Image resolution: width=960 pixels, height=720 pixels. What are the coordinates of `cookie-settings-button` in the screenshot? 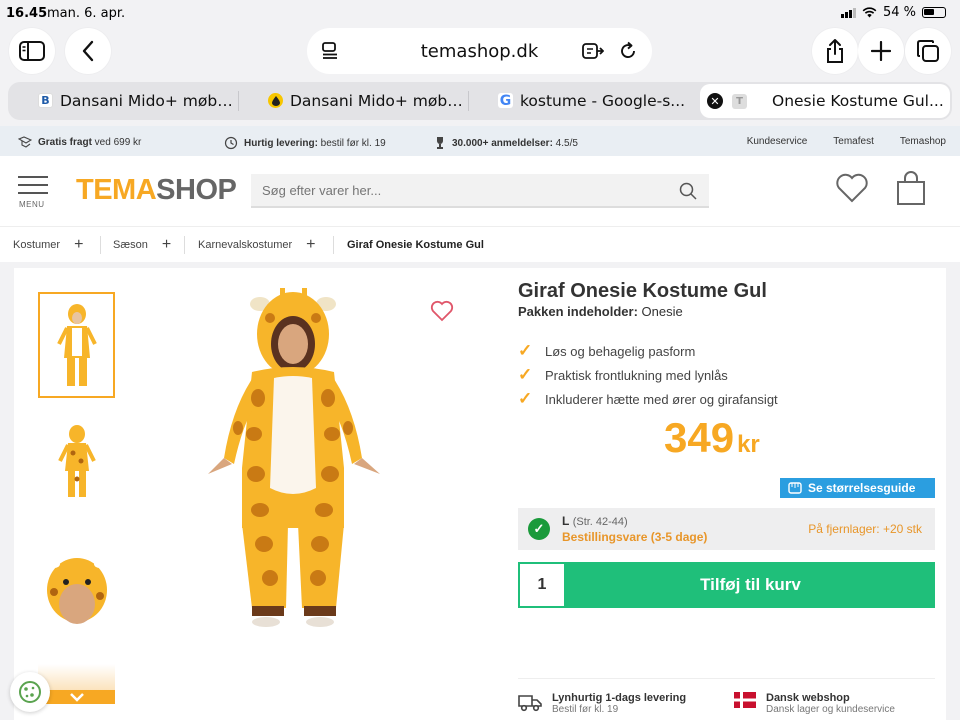 It's located at (30, 692).